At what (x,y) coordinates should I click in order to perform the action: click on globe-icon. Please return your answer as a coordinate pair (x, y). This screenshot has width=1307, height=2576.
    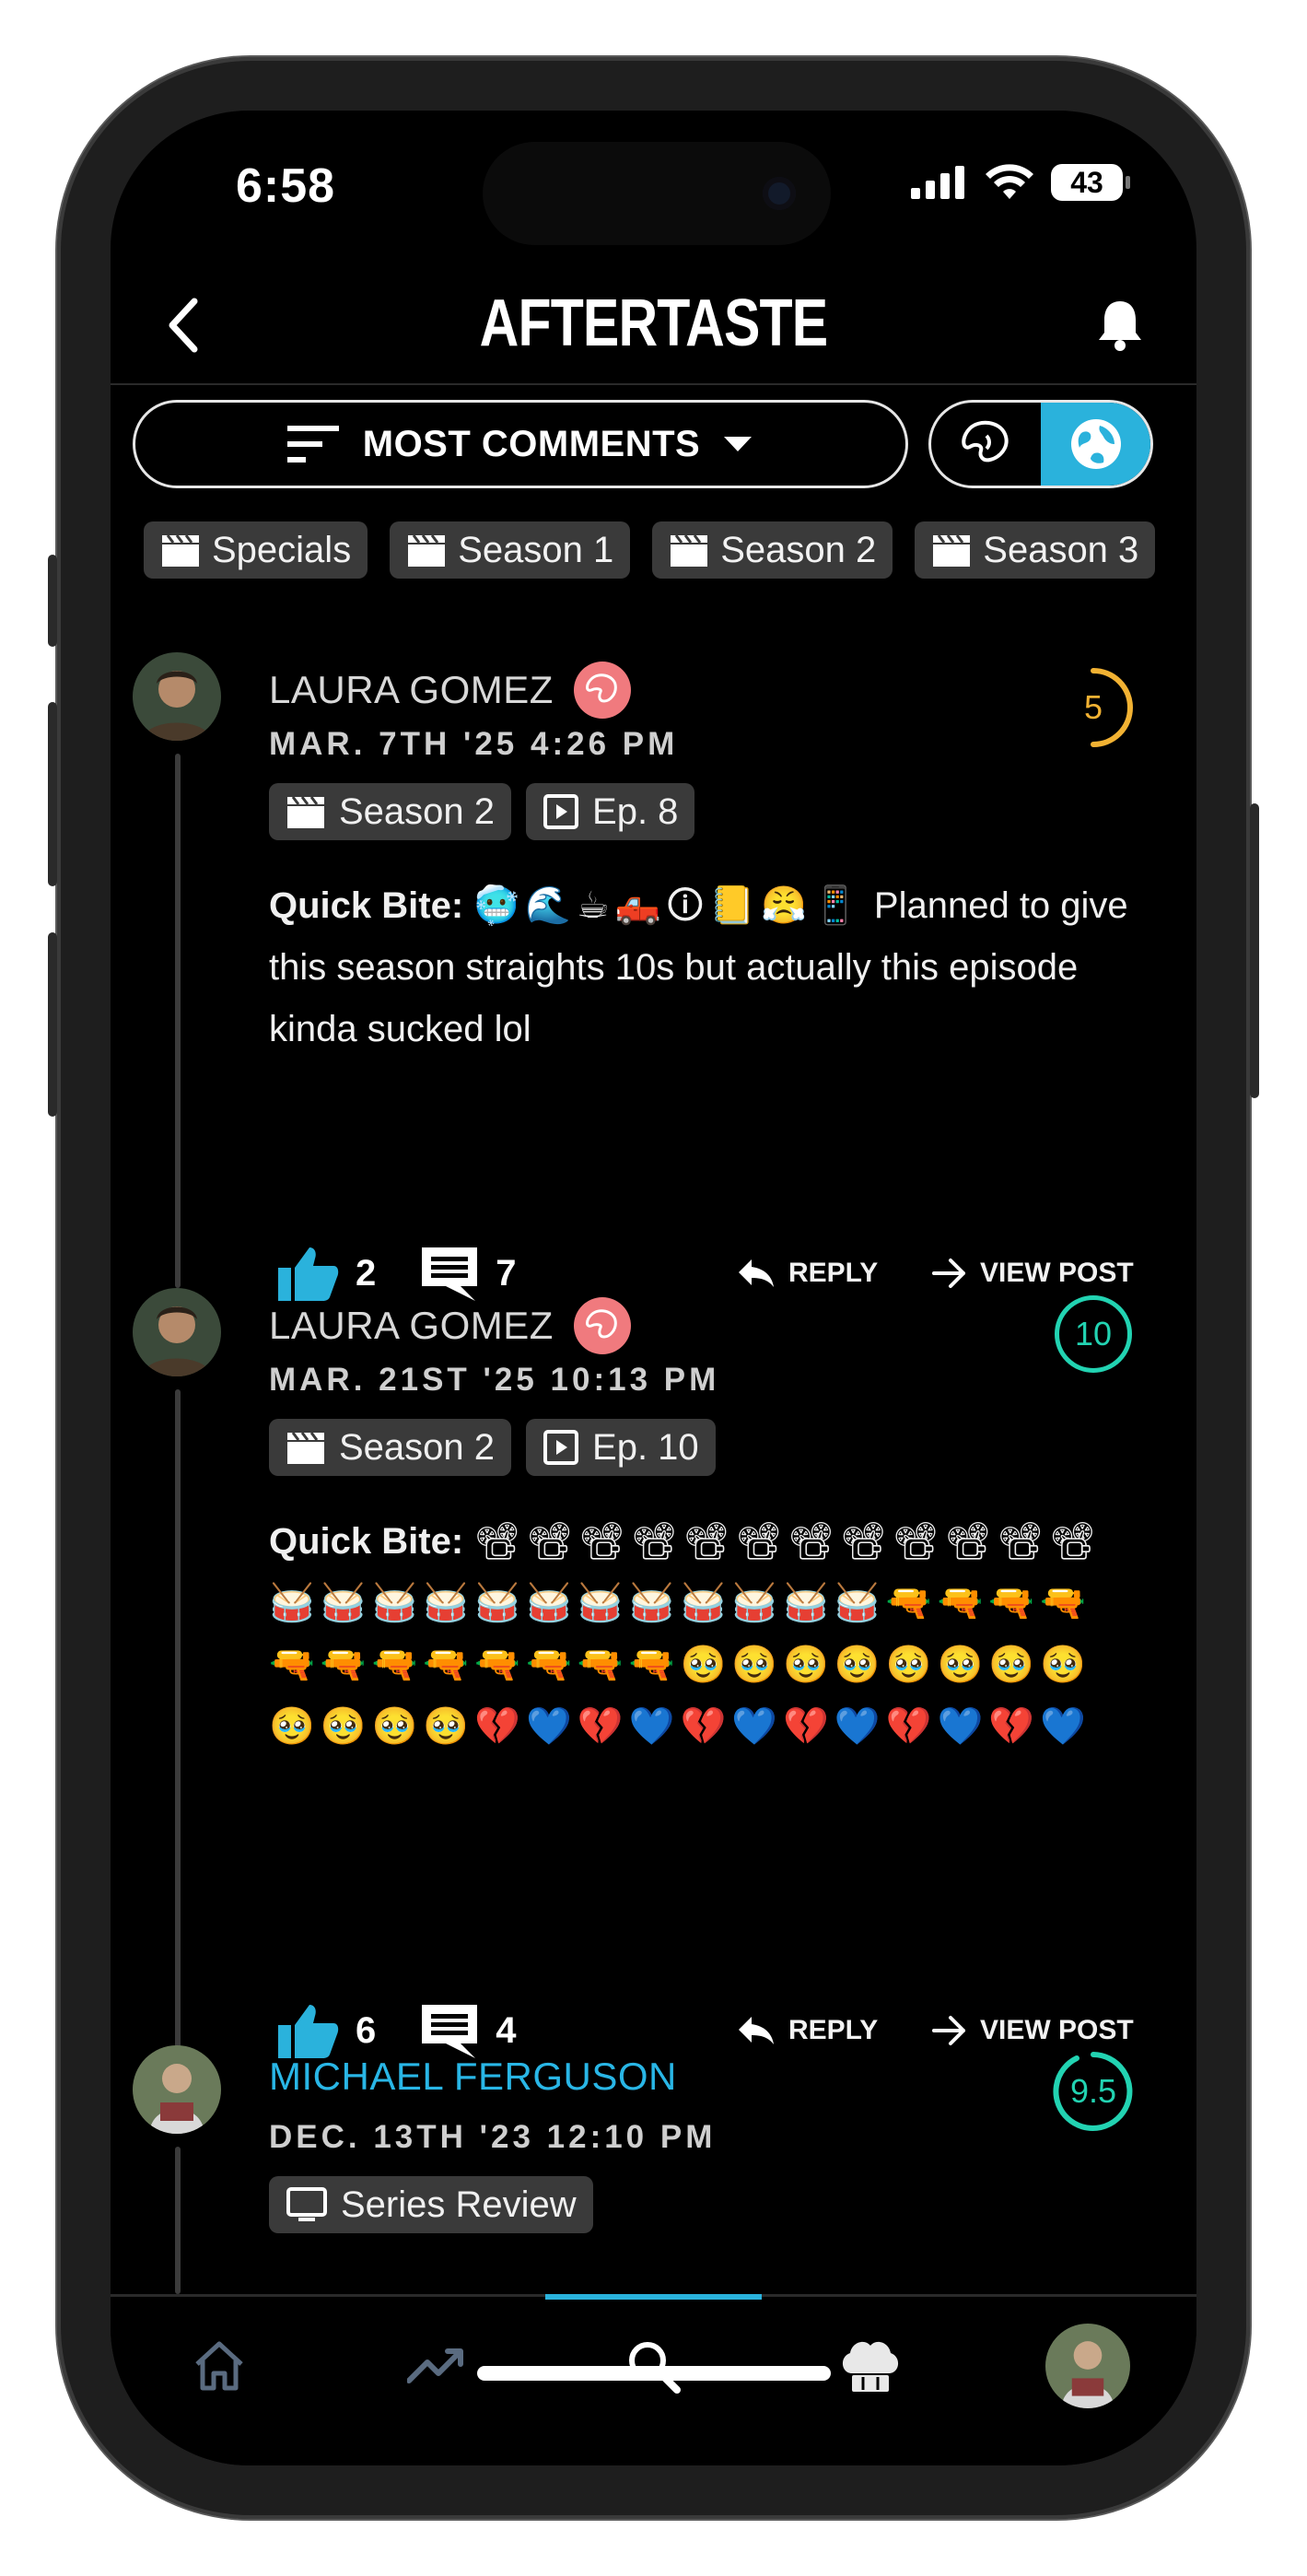
    Looking at the image, I should click on (1096, 444).